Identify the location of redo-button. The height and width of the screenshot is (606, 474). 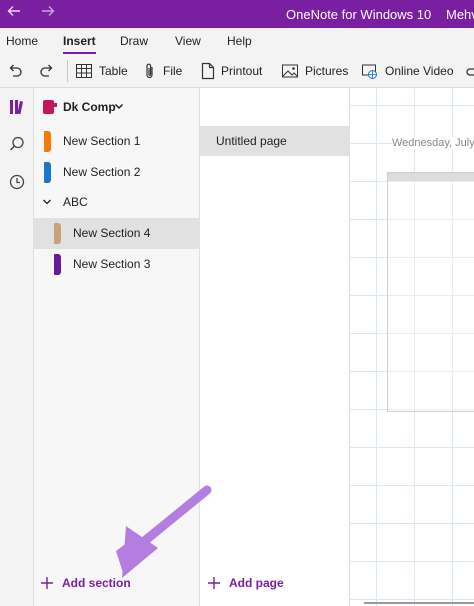
(50, 71).